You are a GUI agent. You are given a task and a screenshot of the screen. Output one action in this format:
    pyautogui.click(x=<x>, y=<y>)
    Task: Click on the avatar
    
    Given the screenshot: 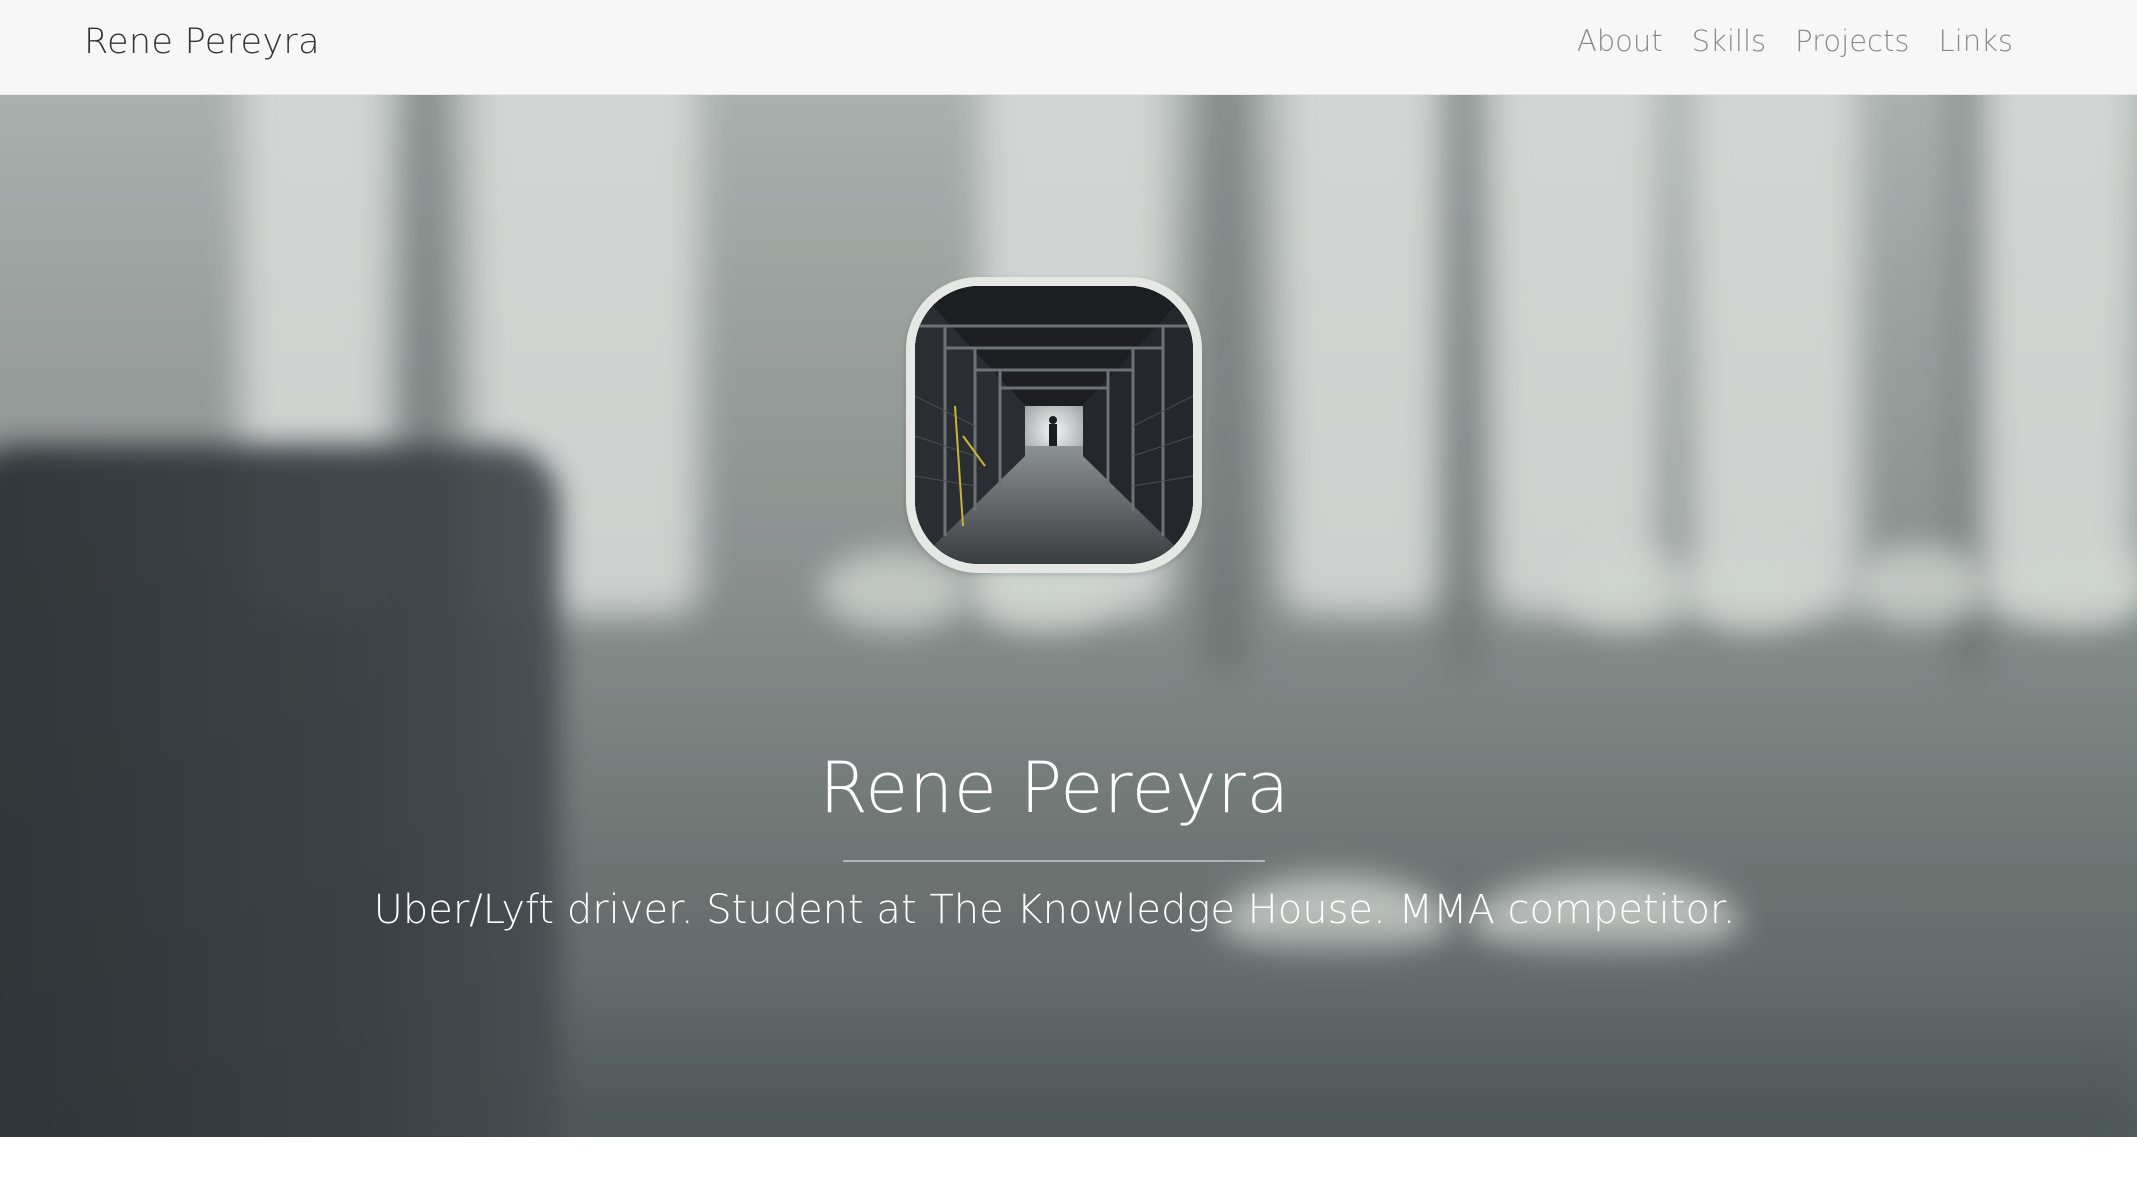 What is the action you would take?
    pyautogui.click(x=1054, y=425)
    